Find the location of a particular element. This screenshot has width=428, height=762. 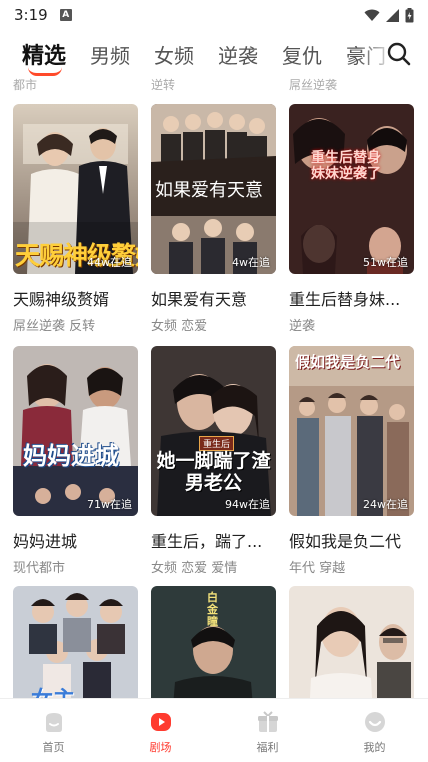

tab-comeback: 逆袭 is located at coordinates (238, 54).